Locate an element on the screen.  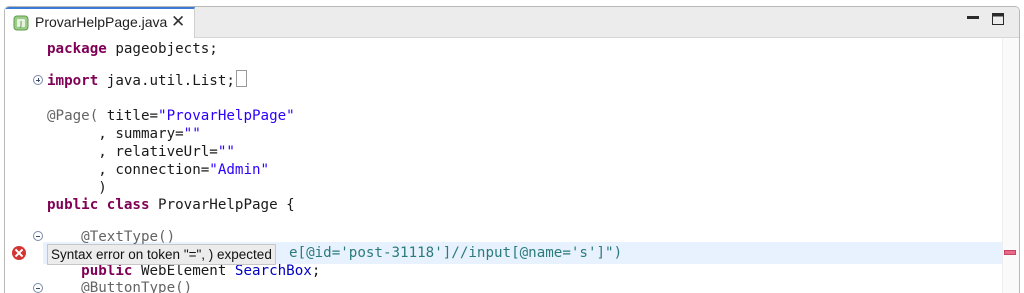
code-text: ProvarHelpPage { is located at coordinates (222, 205).